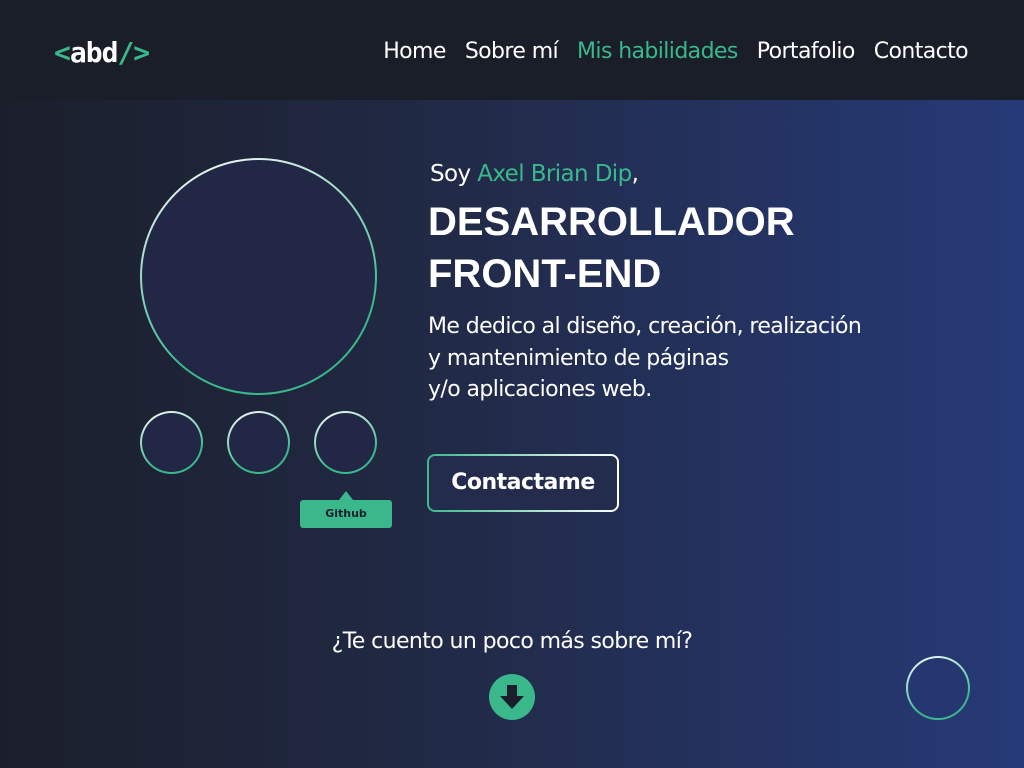  I want to click on nav-mis-habilidades: Mis habilidades, so click(657, 52).